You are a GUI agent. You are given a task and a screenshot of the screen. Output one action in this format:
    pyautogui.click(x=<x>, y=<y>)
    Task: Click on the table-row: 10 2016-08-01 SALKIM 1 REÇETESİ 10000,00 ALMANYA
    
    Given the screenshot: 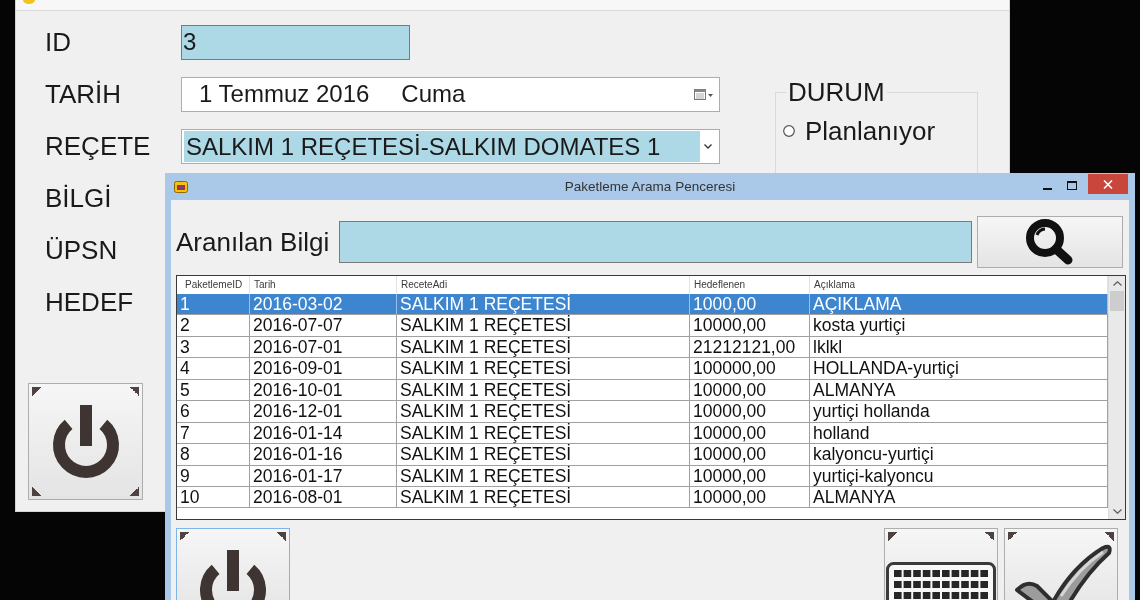 What is the action you would take?
    pyautogui.click(x=642, y=497)
    